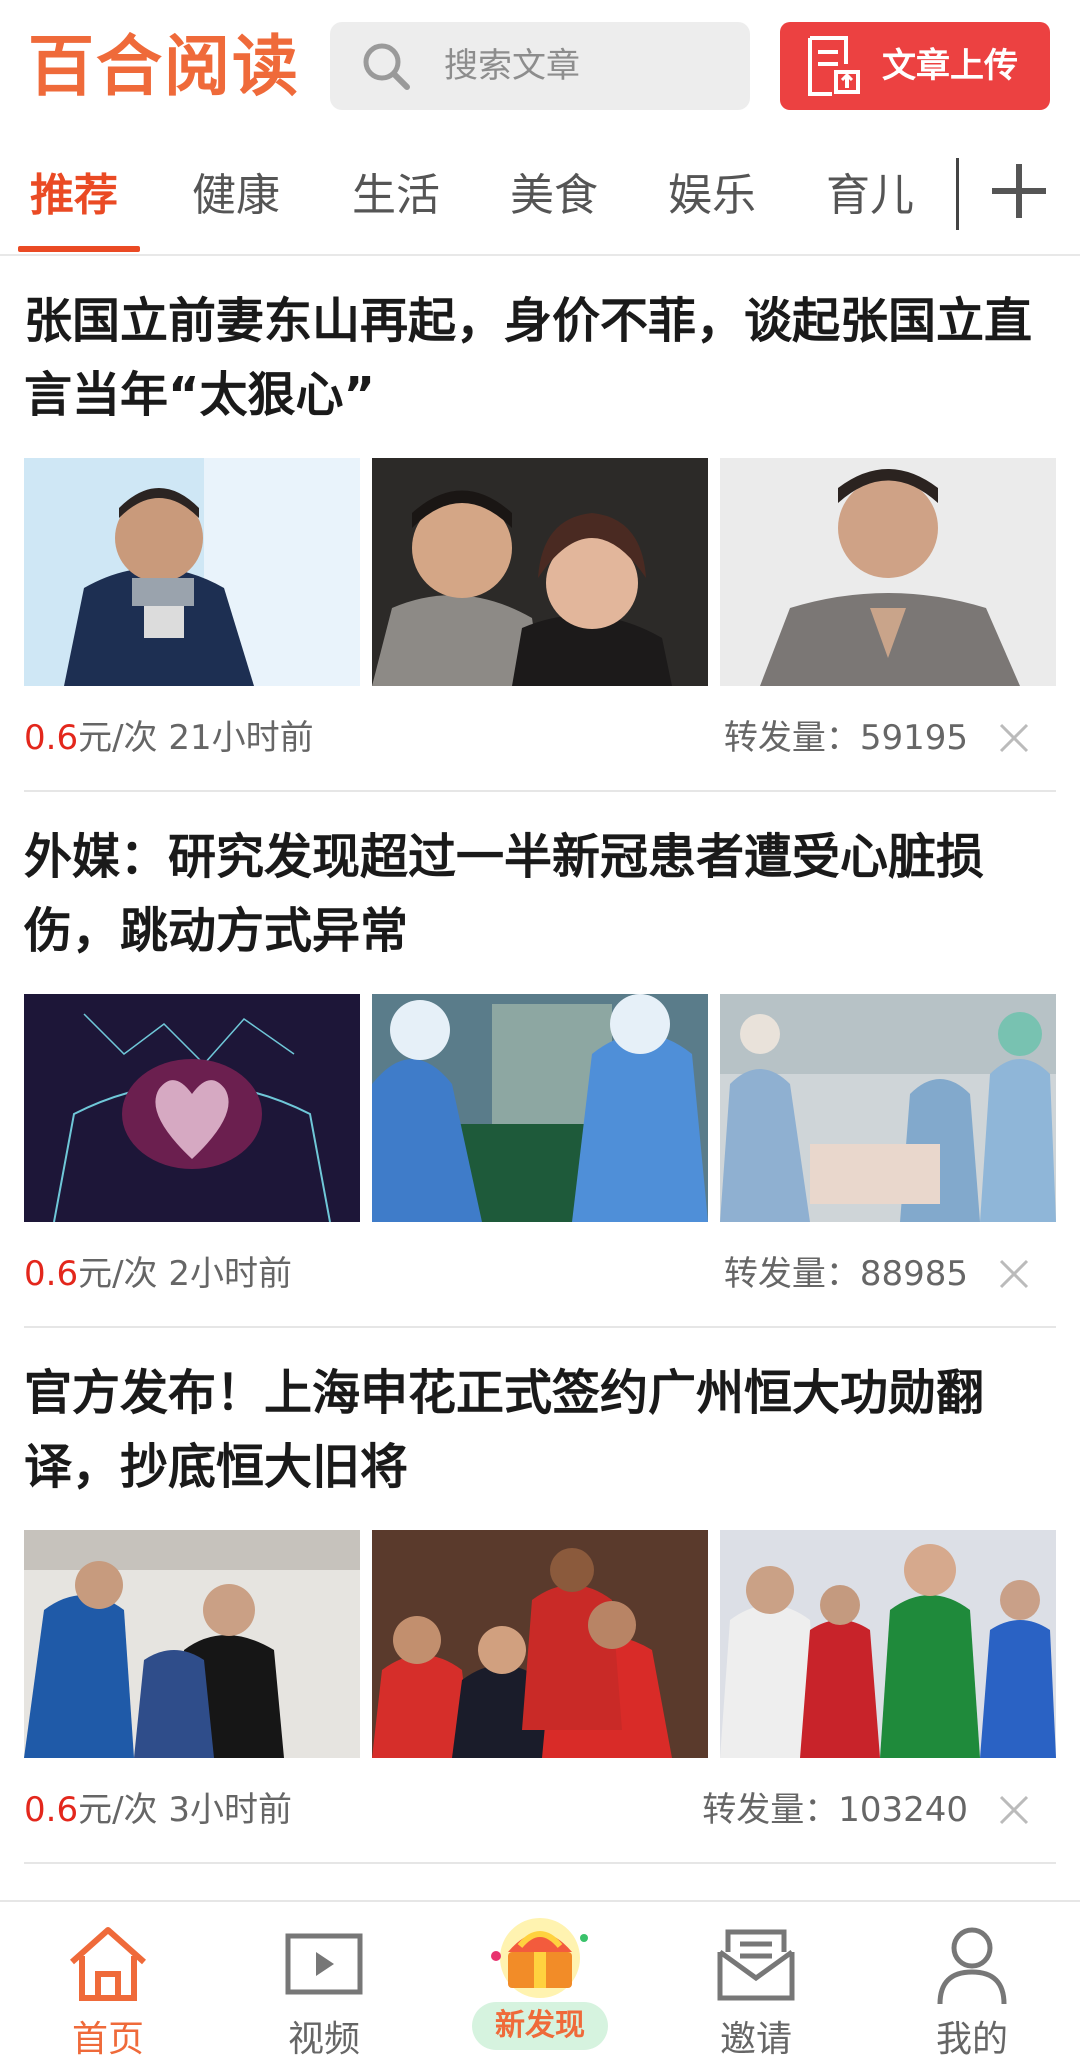 The width and height of the screenshot is (1080, 2068). What do you see at coordinates (540, 1810) in the screenshot?
I see `article-meta: 0.6元/次 3小时前 转发量：103240` at bounding box center [540, 1810].